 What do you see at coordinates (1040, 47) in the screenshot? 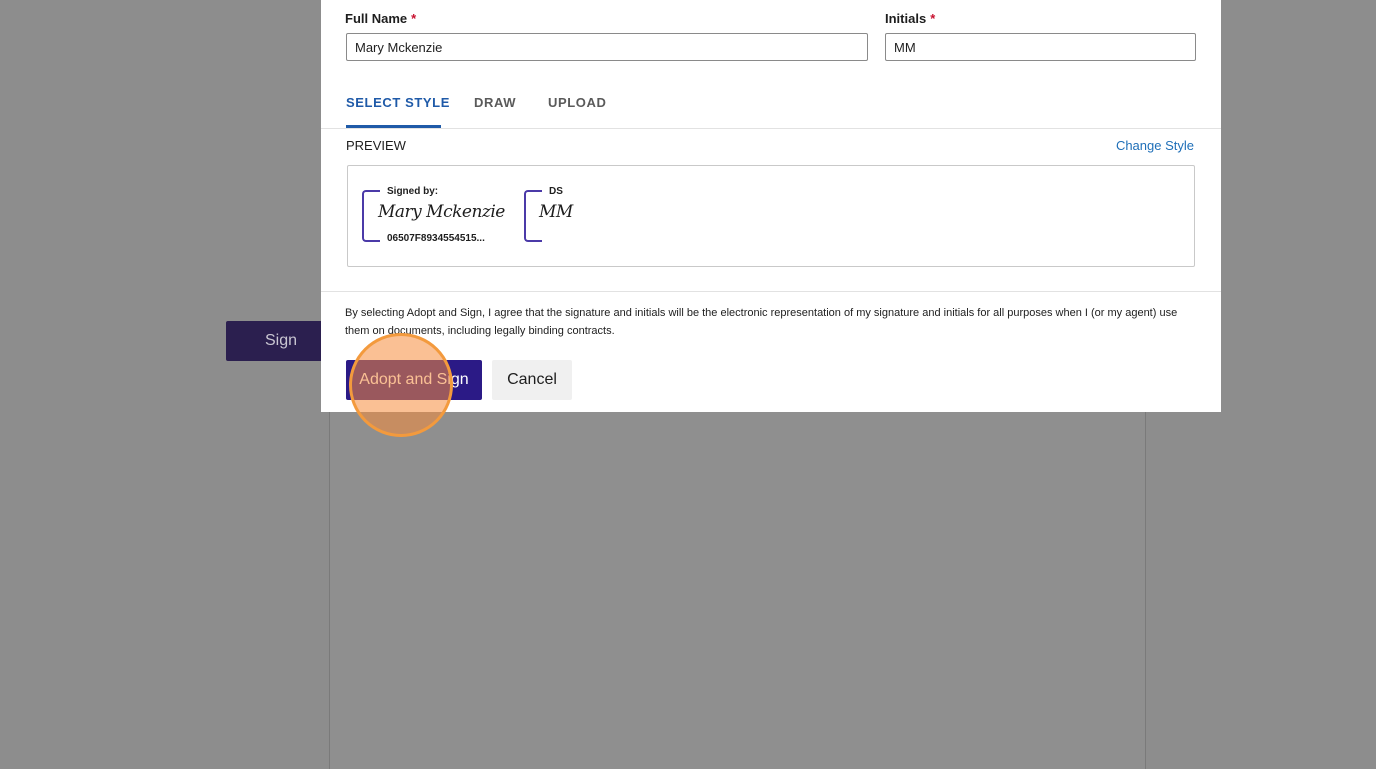
I see `initials-input` at bounding box center [1040, 47].